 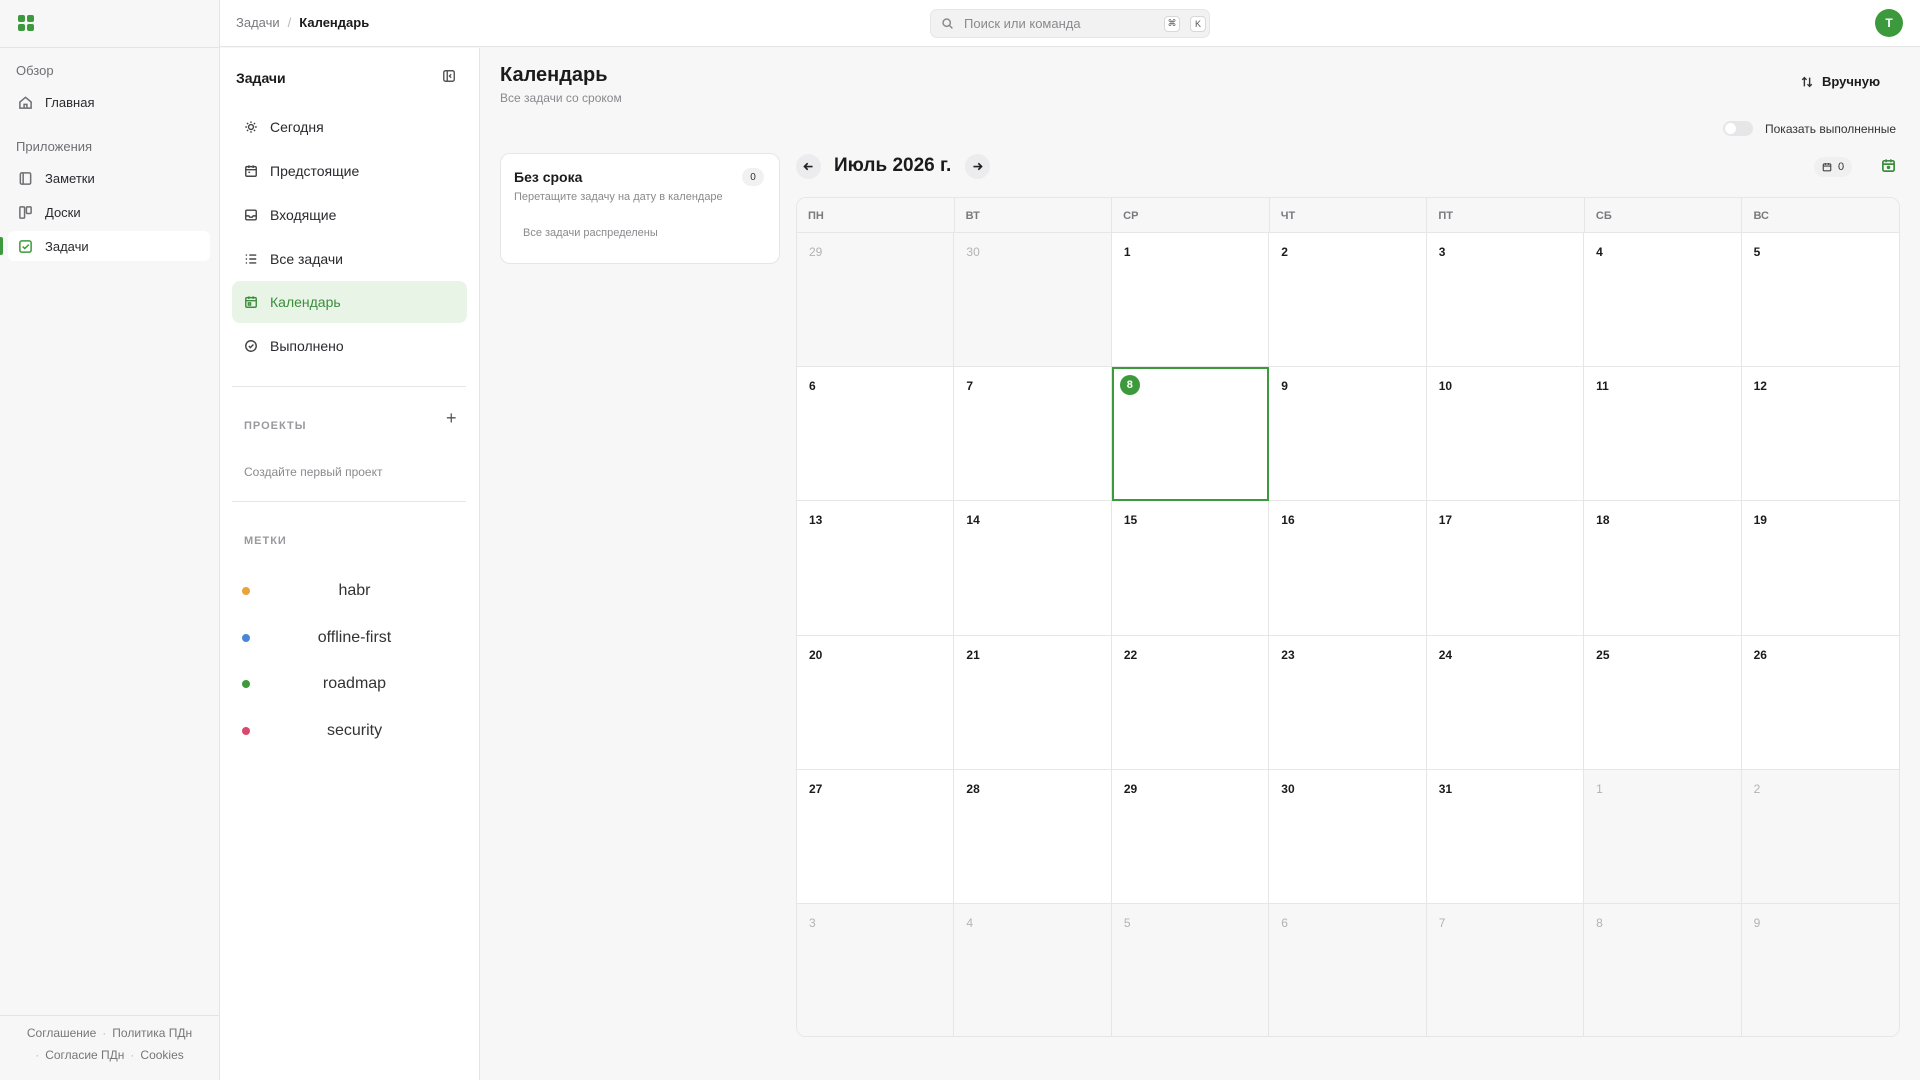 What do you see at coordinates (354, 638) in the screenshot?
I see `tag-item-offline-first: offline-first` at bounding box center [354, 638].